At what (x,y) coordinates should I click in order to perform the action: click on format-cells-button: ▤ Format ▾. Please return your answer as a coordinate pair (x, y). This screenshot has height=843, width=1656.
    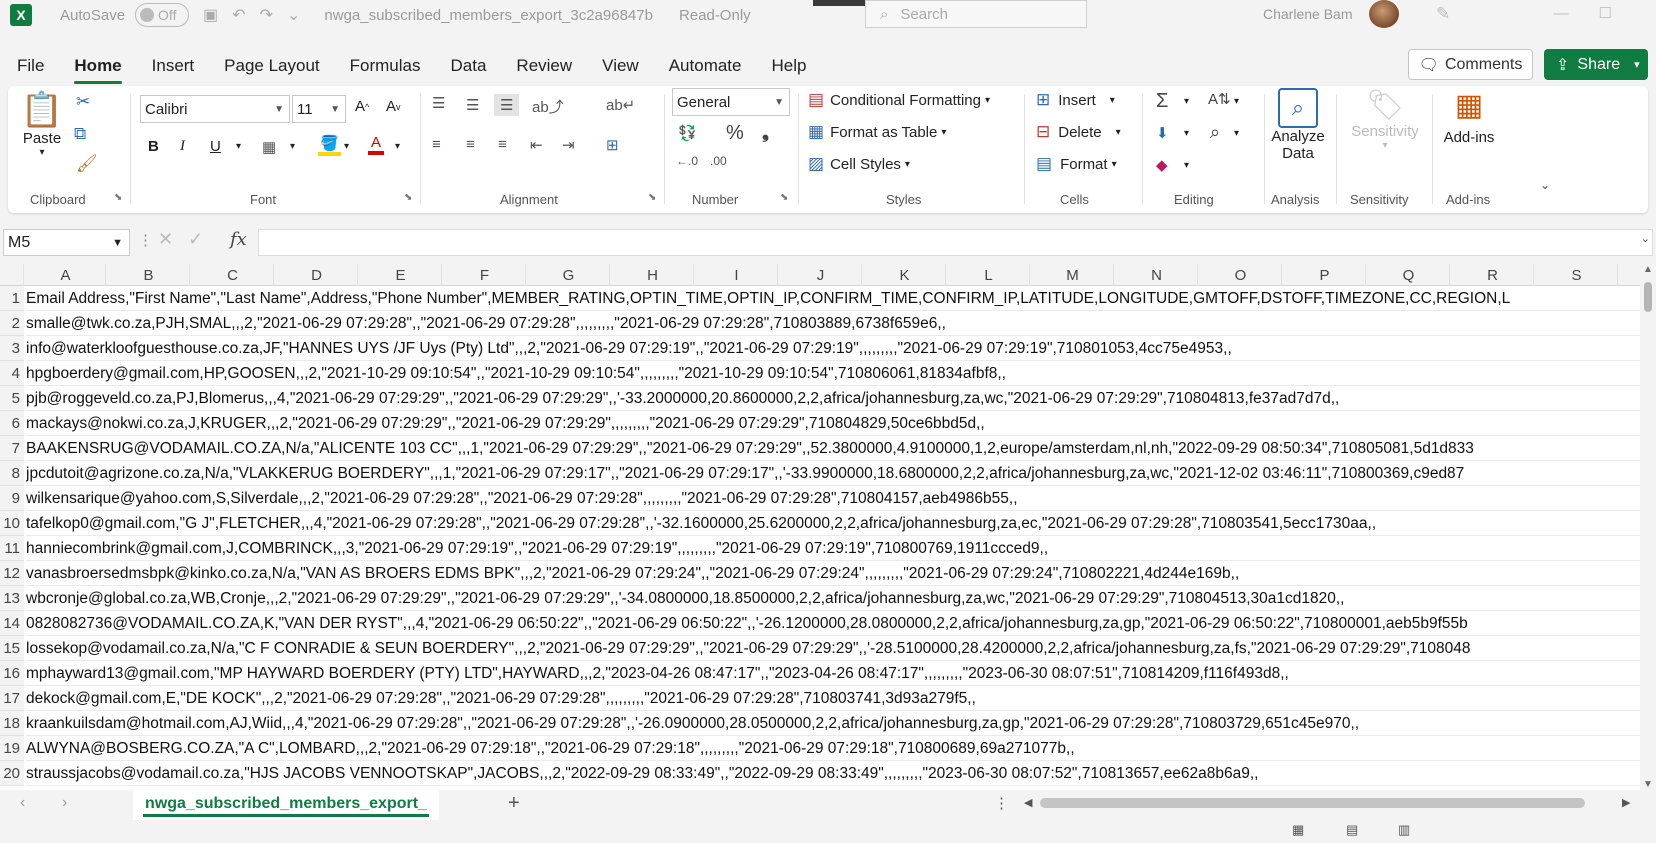
    Looking at the image, I should click on (1076, 164).